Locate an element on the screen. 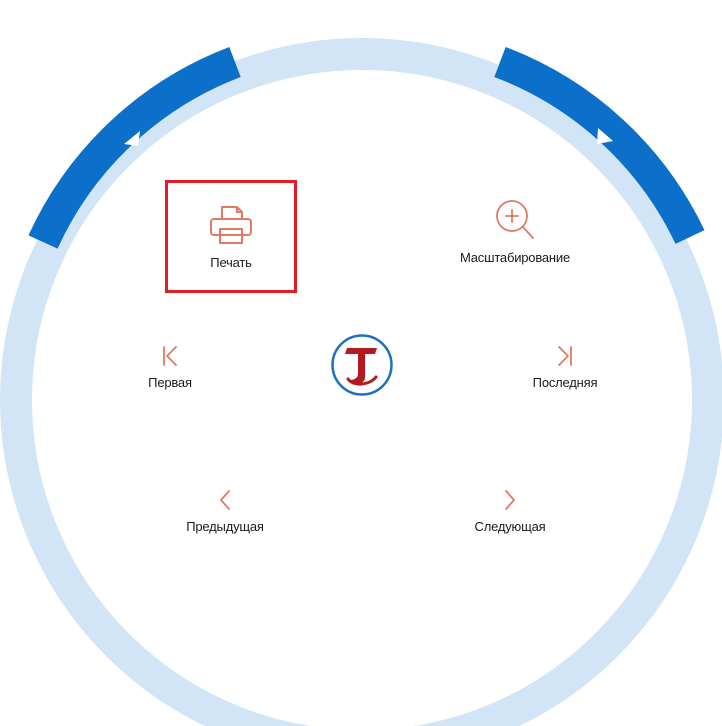 This screenshot has width=722, height=726. previous-page-button: Предыдущая is located at coordinates (225, 510).